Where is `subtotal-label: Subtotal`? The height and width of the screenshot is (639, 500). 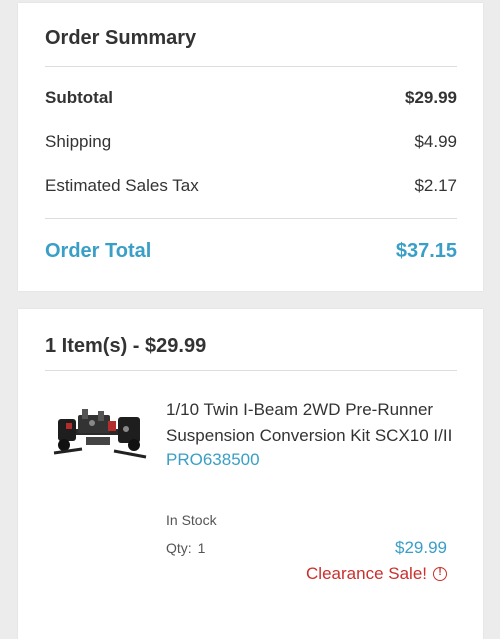
subtotal-label: Subtotal is located at coordinates (79, 97).